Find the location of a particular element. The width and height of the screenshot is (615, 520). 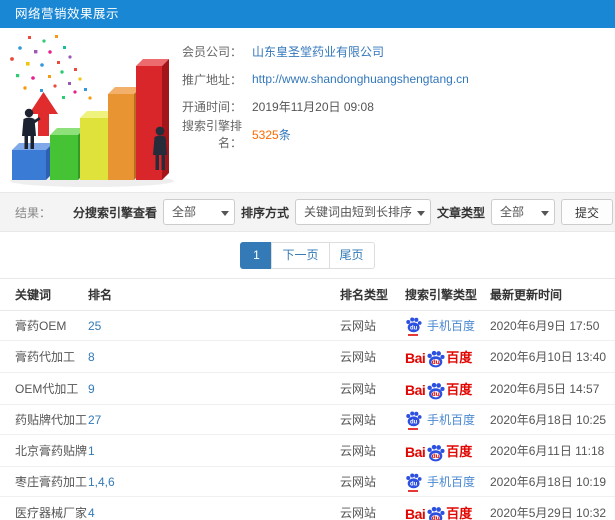

rank-cell: 1 is located at coordinates (214, 450).